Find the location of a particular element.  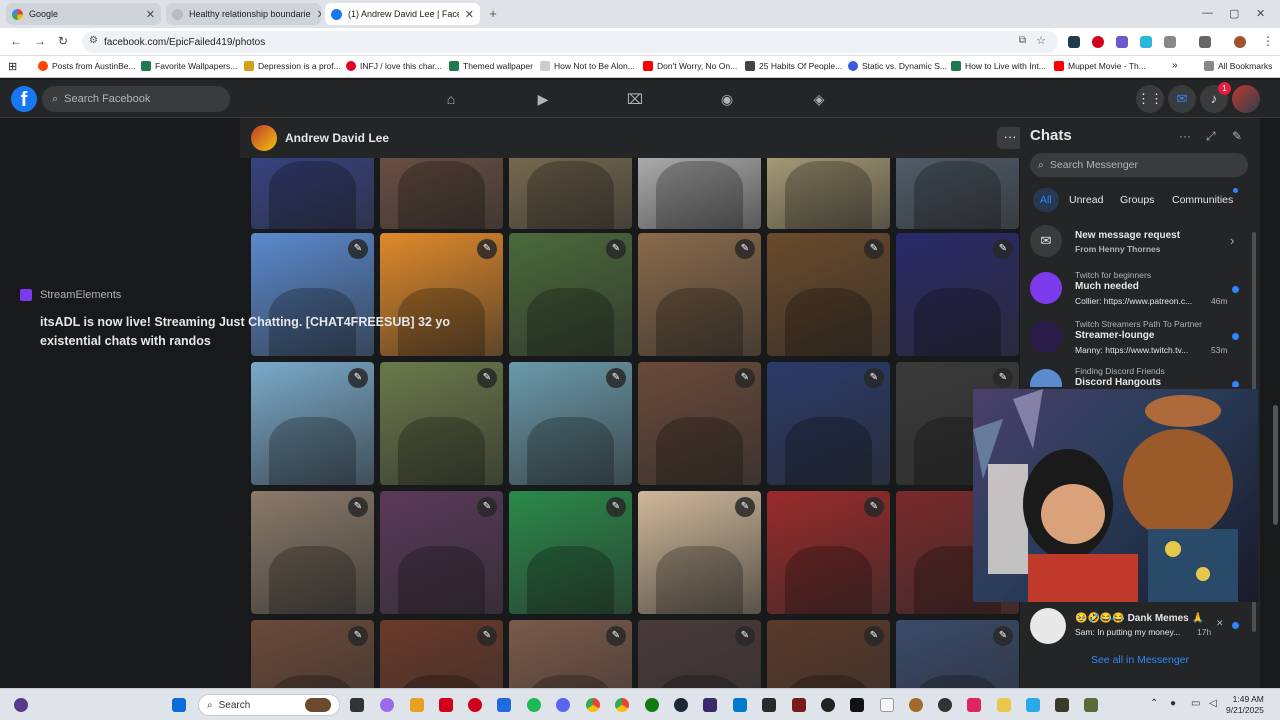

account-avatar is located at coordinates (1246, 99).